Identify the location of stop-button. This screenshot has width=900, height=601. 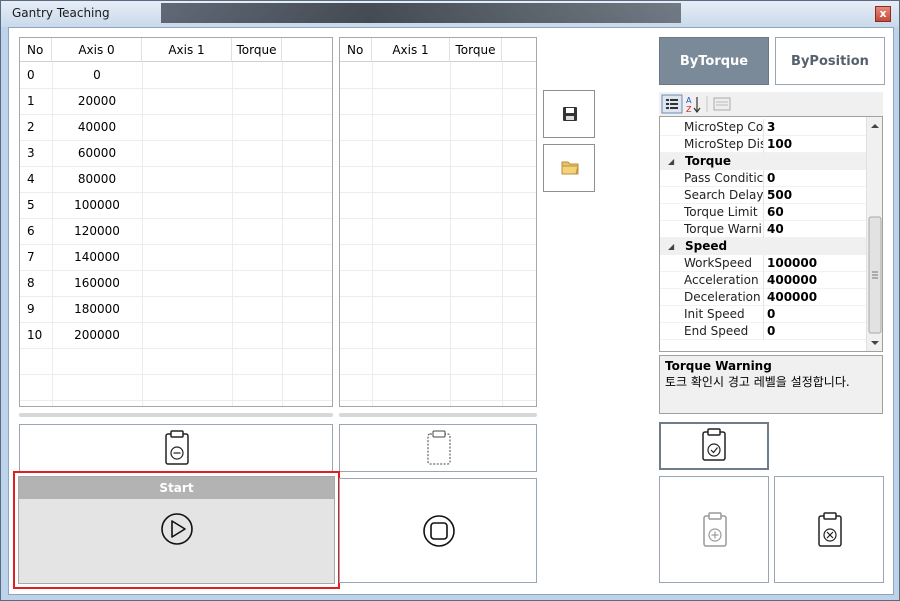
(438, 530).